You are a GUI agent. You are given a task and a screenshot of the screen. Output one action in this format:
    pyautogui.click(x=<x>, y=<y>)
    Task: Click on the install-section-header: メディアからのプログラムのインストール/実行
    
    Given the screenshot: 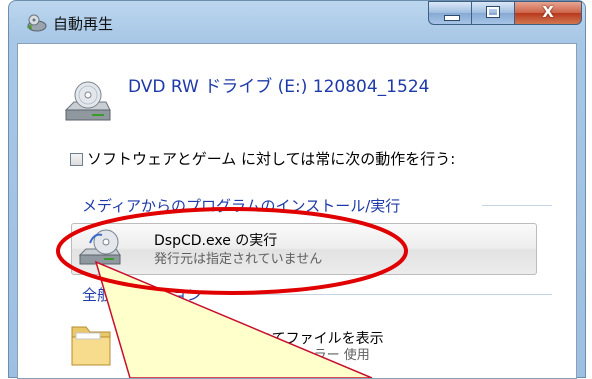 What is the action you would take?
    pyautogui.click(x=317, y=205)
    